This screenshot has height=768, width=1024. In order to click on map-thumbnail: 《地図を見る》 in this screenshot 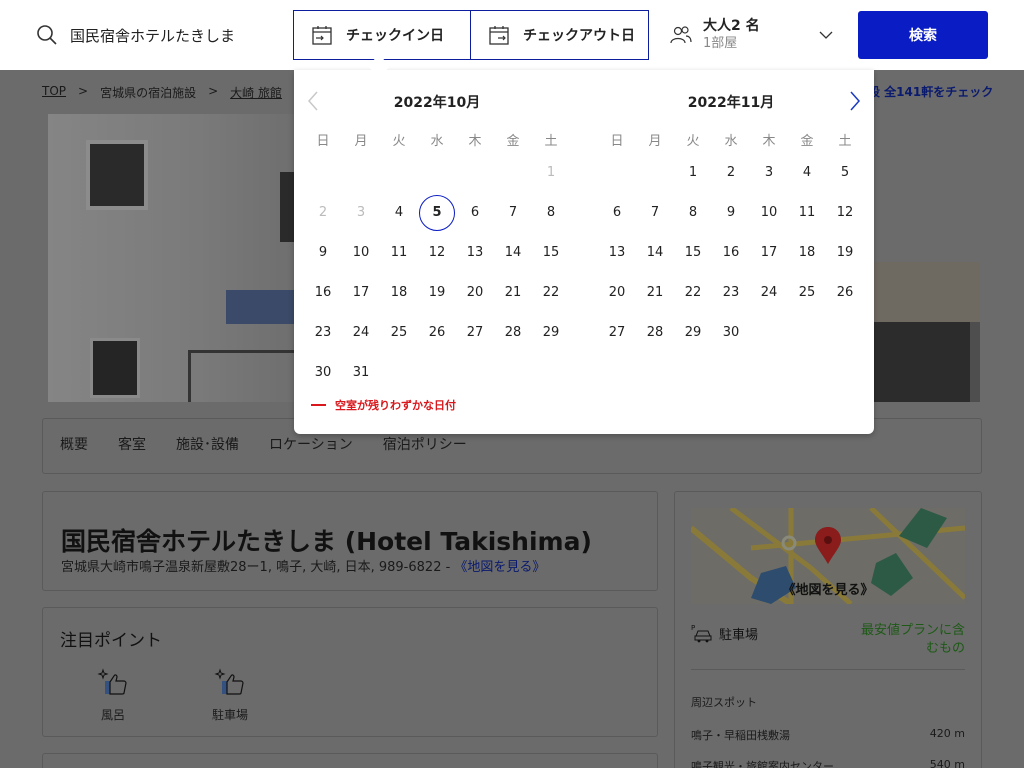, I will do `click(828, 556)`.